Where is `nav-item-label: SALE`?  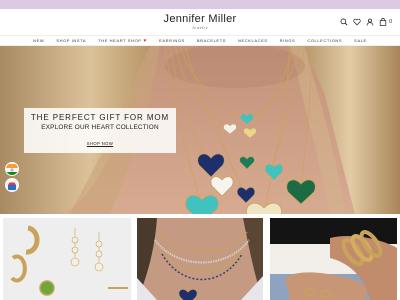
nav-item-label: SALE is located at coordinates (360, 40).